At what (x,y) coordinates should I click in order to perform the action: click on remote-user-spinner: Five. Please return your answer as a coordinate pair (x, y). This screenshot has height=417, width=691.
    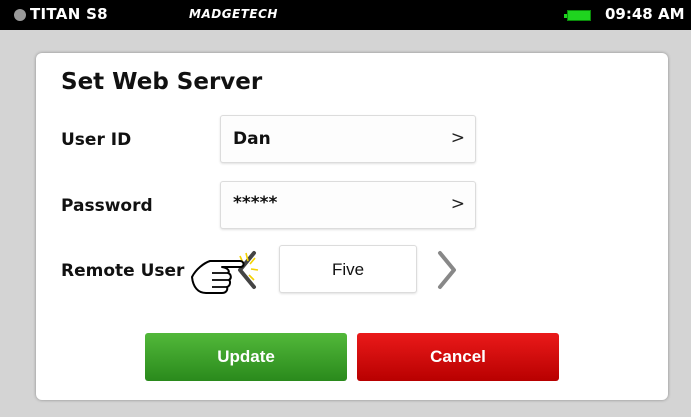
    Looking at the image, I should click on (348, 269).